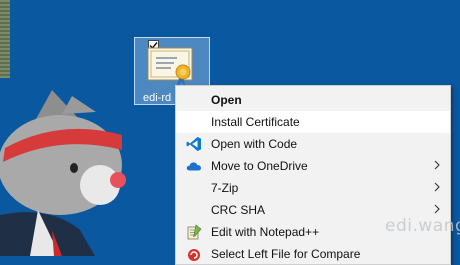 The height and width of the screenshot is (265, 460). I want to click on menu-item-open: Open, so click(313, 100).